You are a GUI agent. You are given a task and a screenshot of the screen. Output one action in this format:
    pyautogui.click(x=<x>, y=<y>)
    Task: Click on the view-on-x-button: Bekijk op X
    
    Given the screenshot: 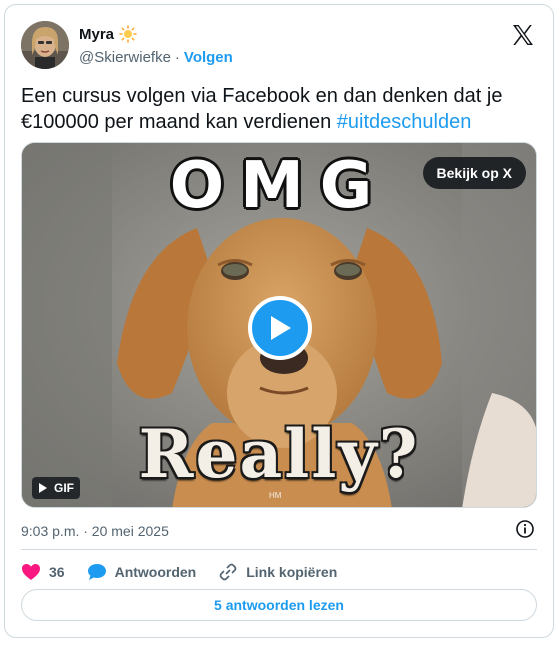 What is the action you would take?
    pyautogui.click(x=474, y=173)
    